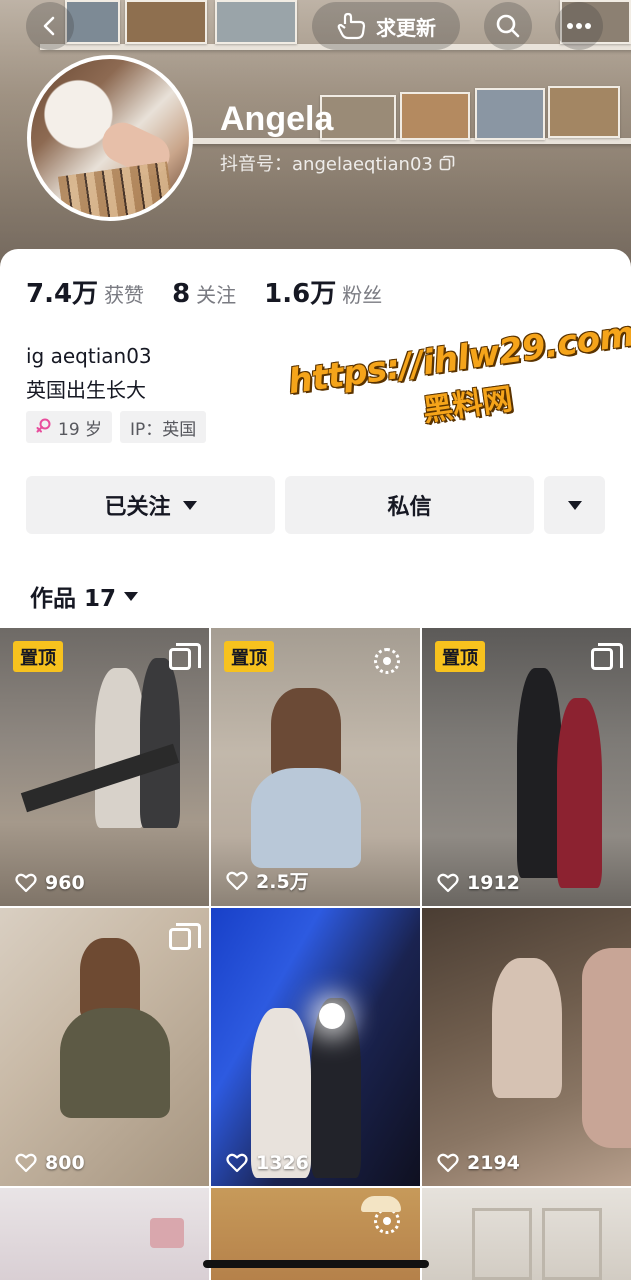 Image resolution: width=631 pixels, height=1280 pixels. What do you see at coordinates (116, 427) in the screenshot?
I see `profile-tags: 19 岁 IP：英国` at bounding box center [116, 427].